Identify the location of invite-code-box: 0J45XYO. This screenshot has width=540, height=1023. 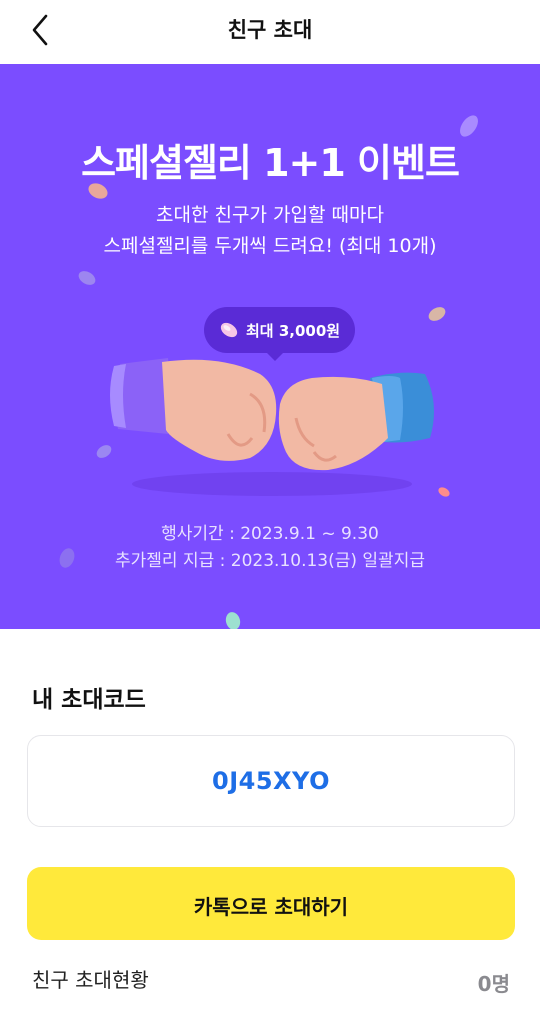
(271, 781).